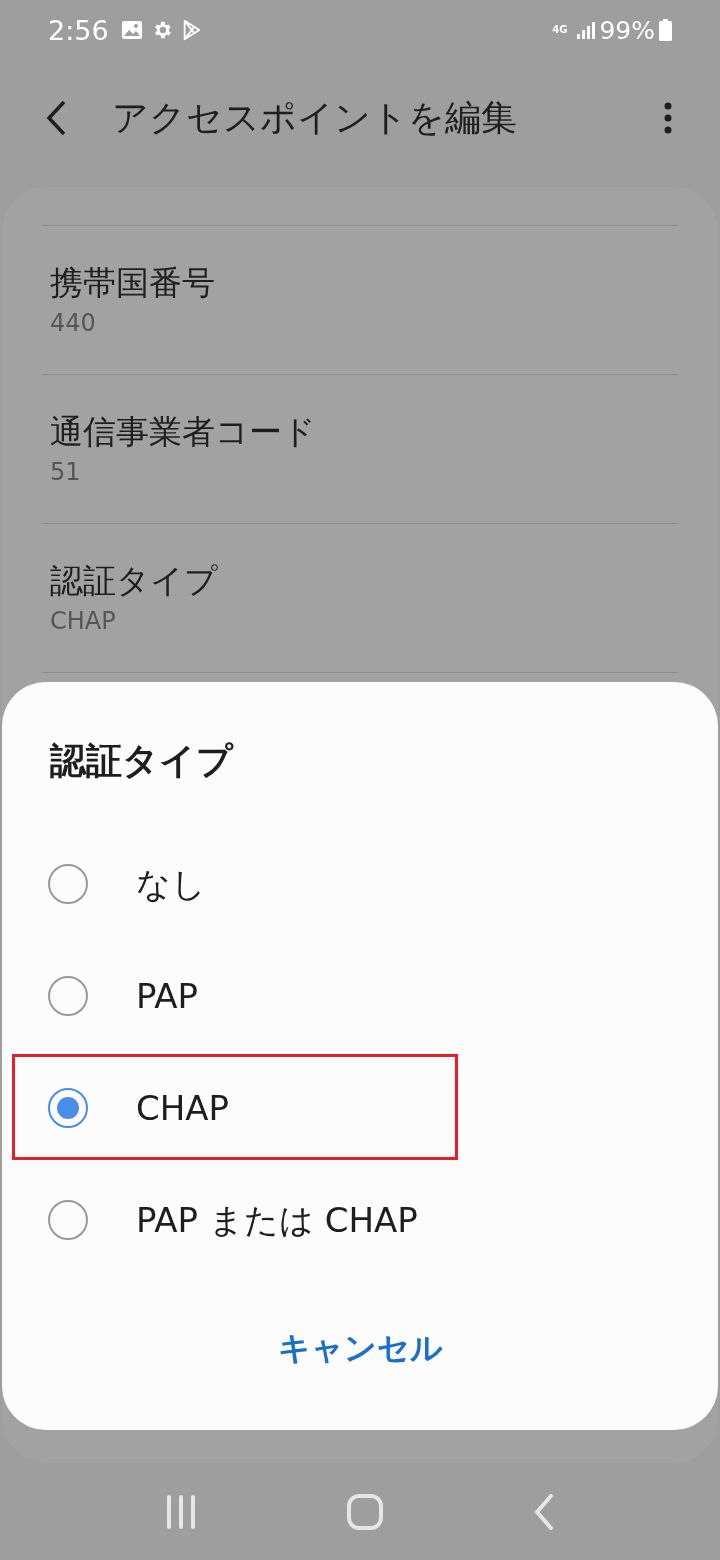 Image resolution: width=720 pixels, height=1560 pixels. I want to click on option-label: PAP または CHAP, so click(277, 1220).